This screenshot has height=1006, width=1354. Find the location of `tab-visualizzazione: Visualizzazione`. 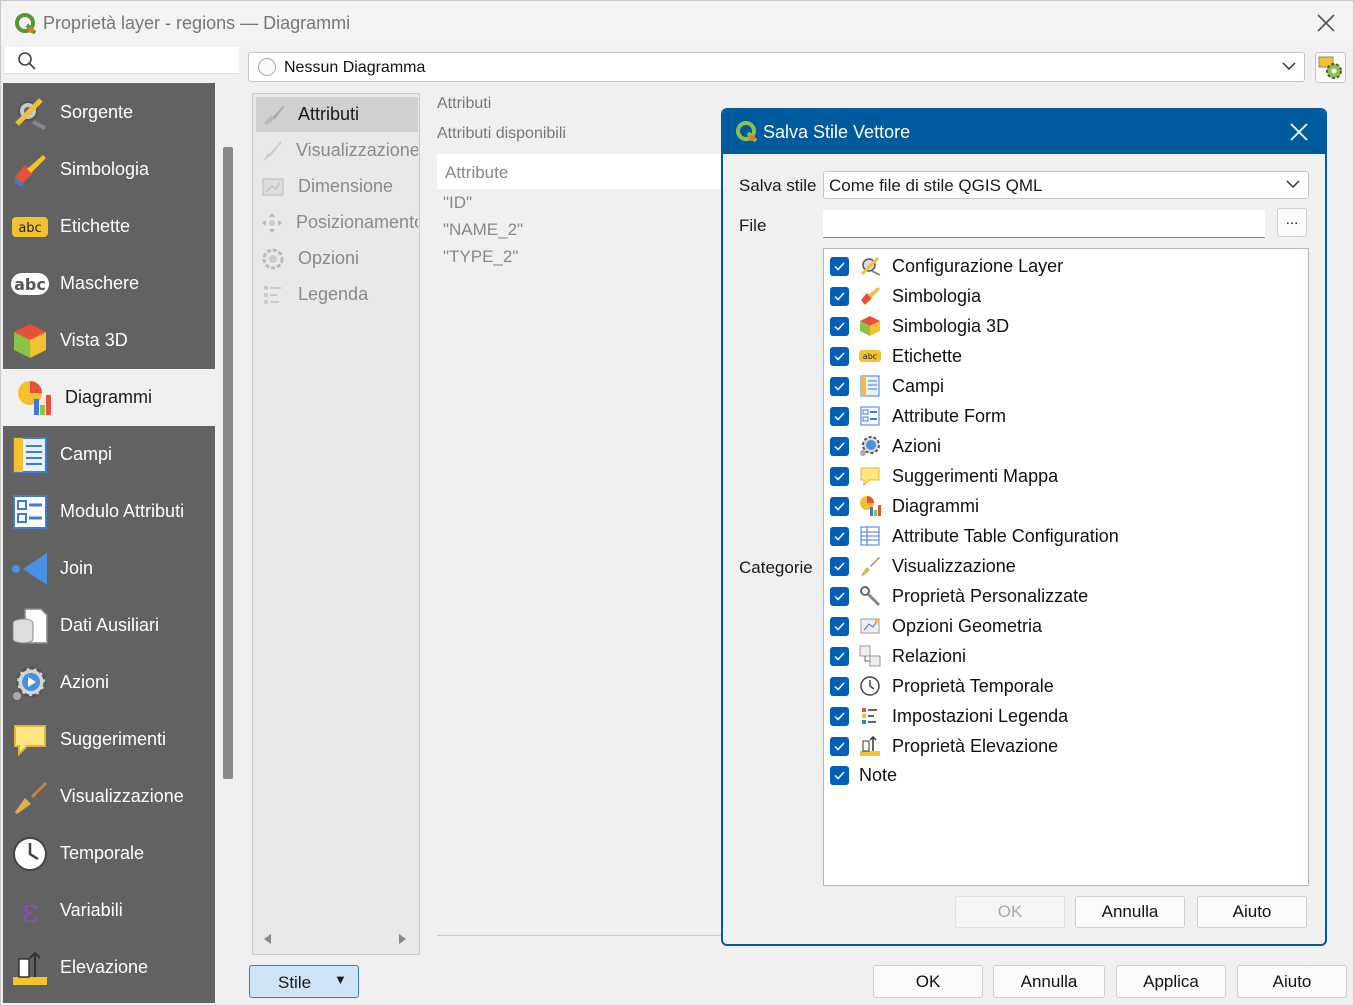

tab-visualizzazione: Visualizzazione is located at coordinates (337, 150).